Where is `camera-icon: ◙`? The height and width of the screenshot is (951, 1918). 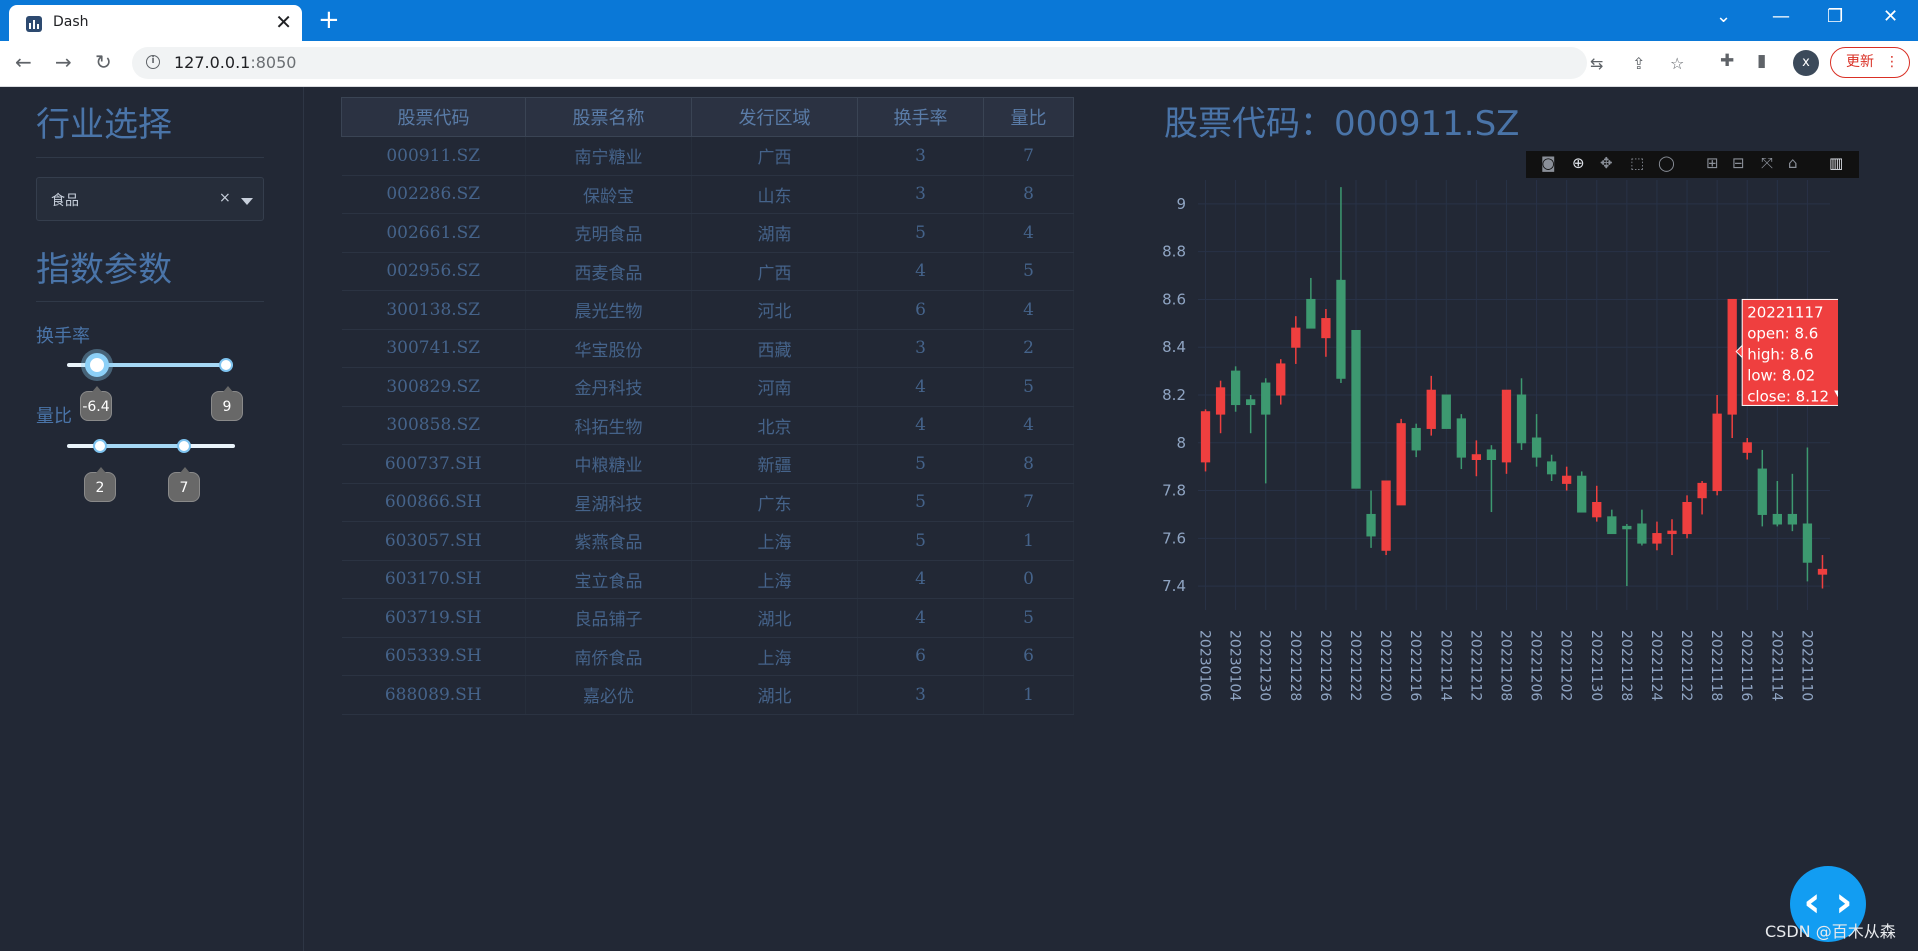
camera-icon: ◙ is located at coordinates (1548, 163).